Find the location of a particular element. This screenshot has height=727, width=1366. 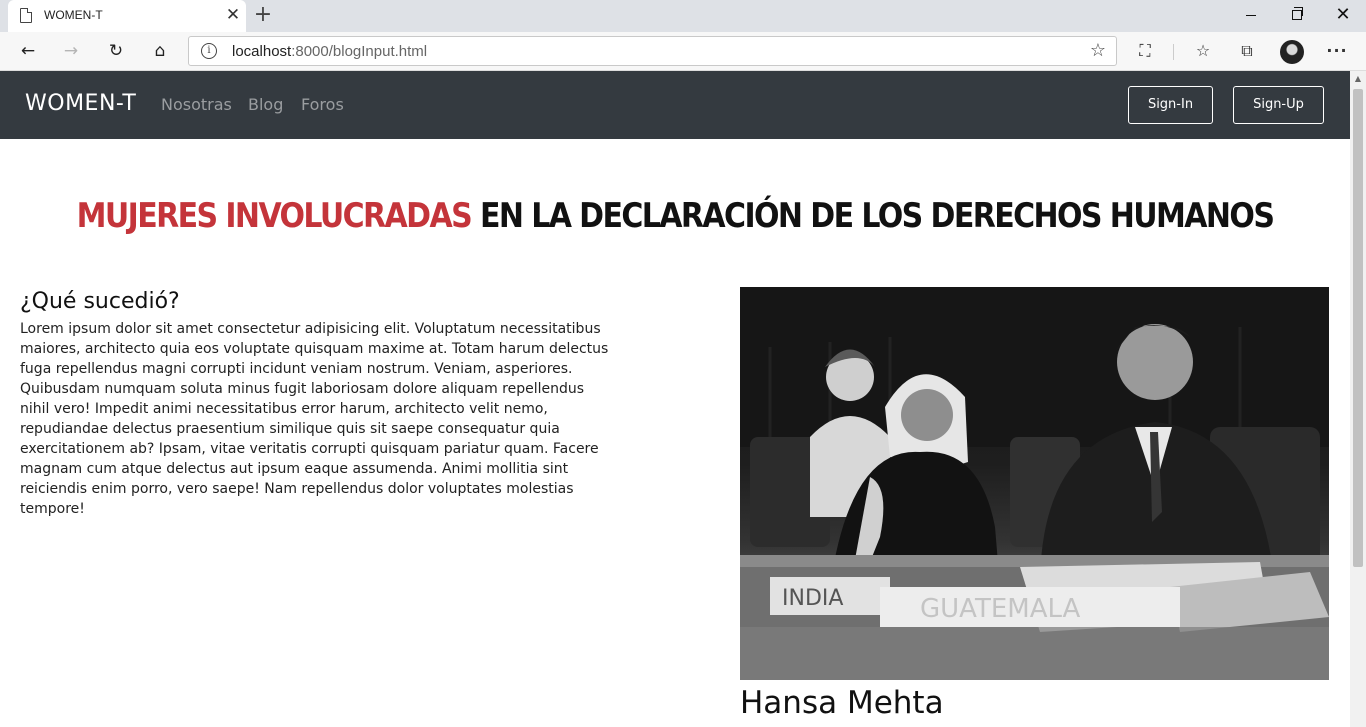

photo-sign-guatemala: GUATEMALA is located at coordinates (1000, 609).